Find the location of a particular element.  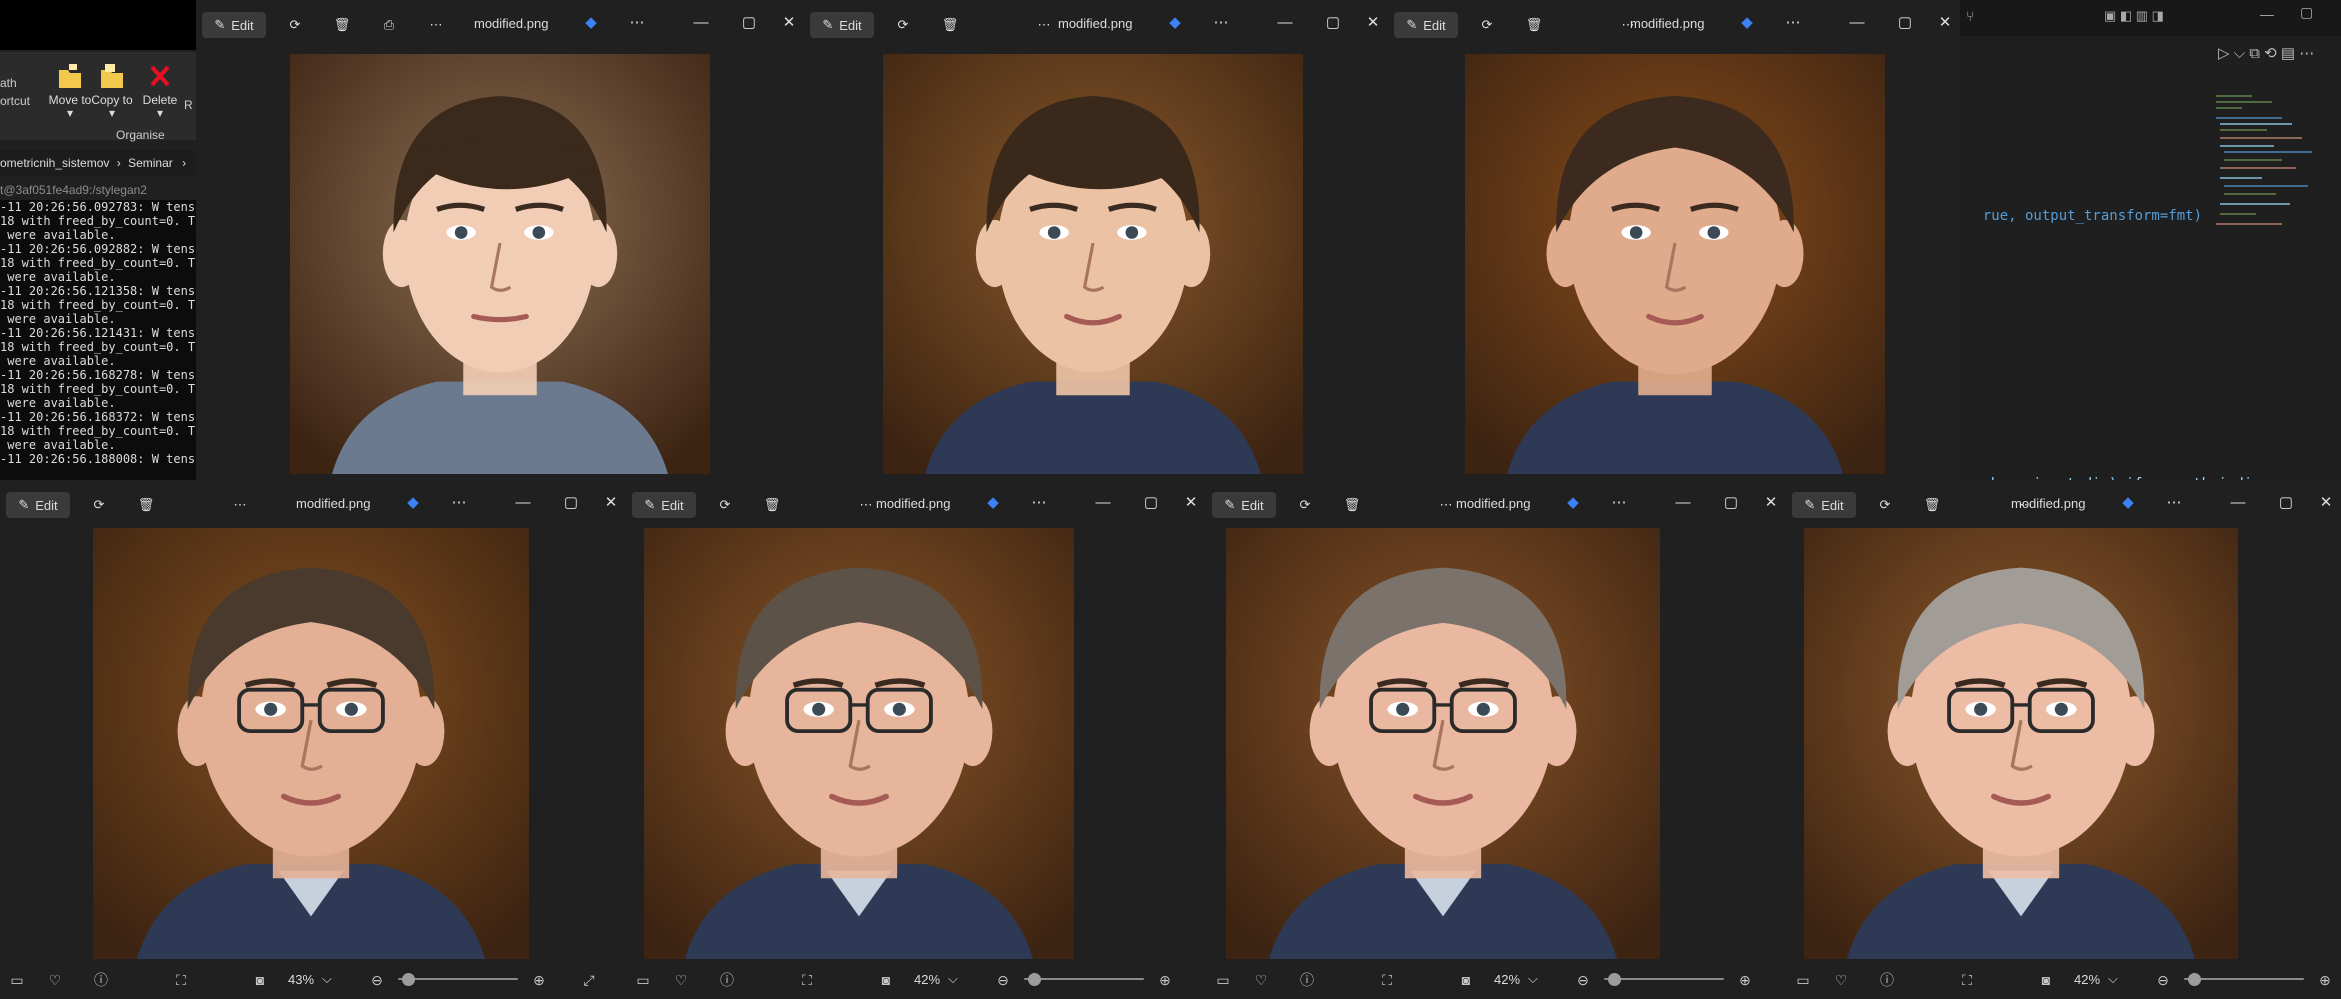

breadcrumb-seminar: Seminar is located at coordinates (150, 163).